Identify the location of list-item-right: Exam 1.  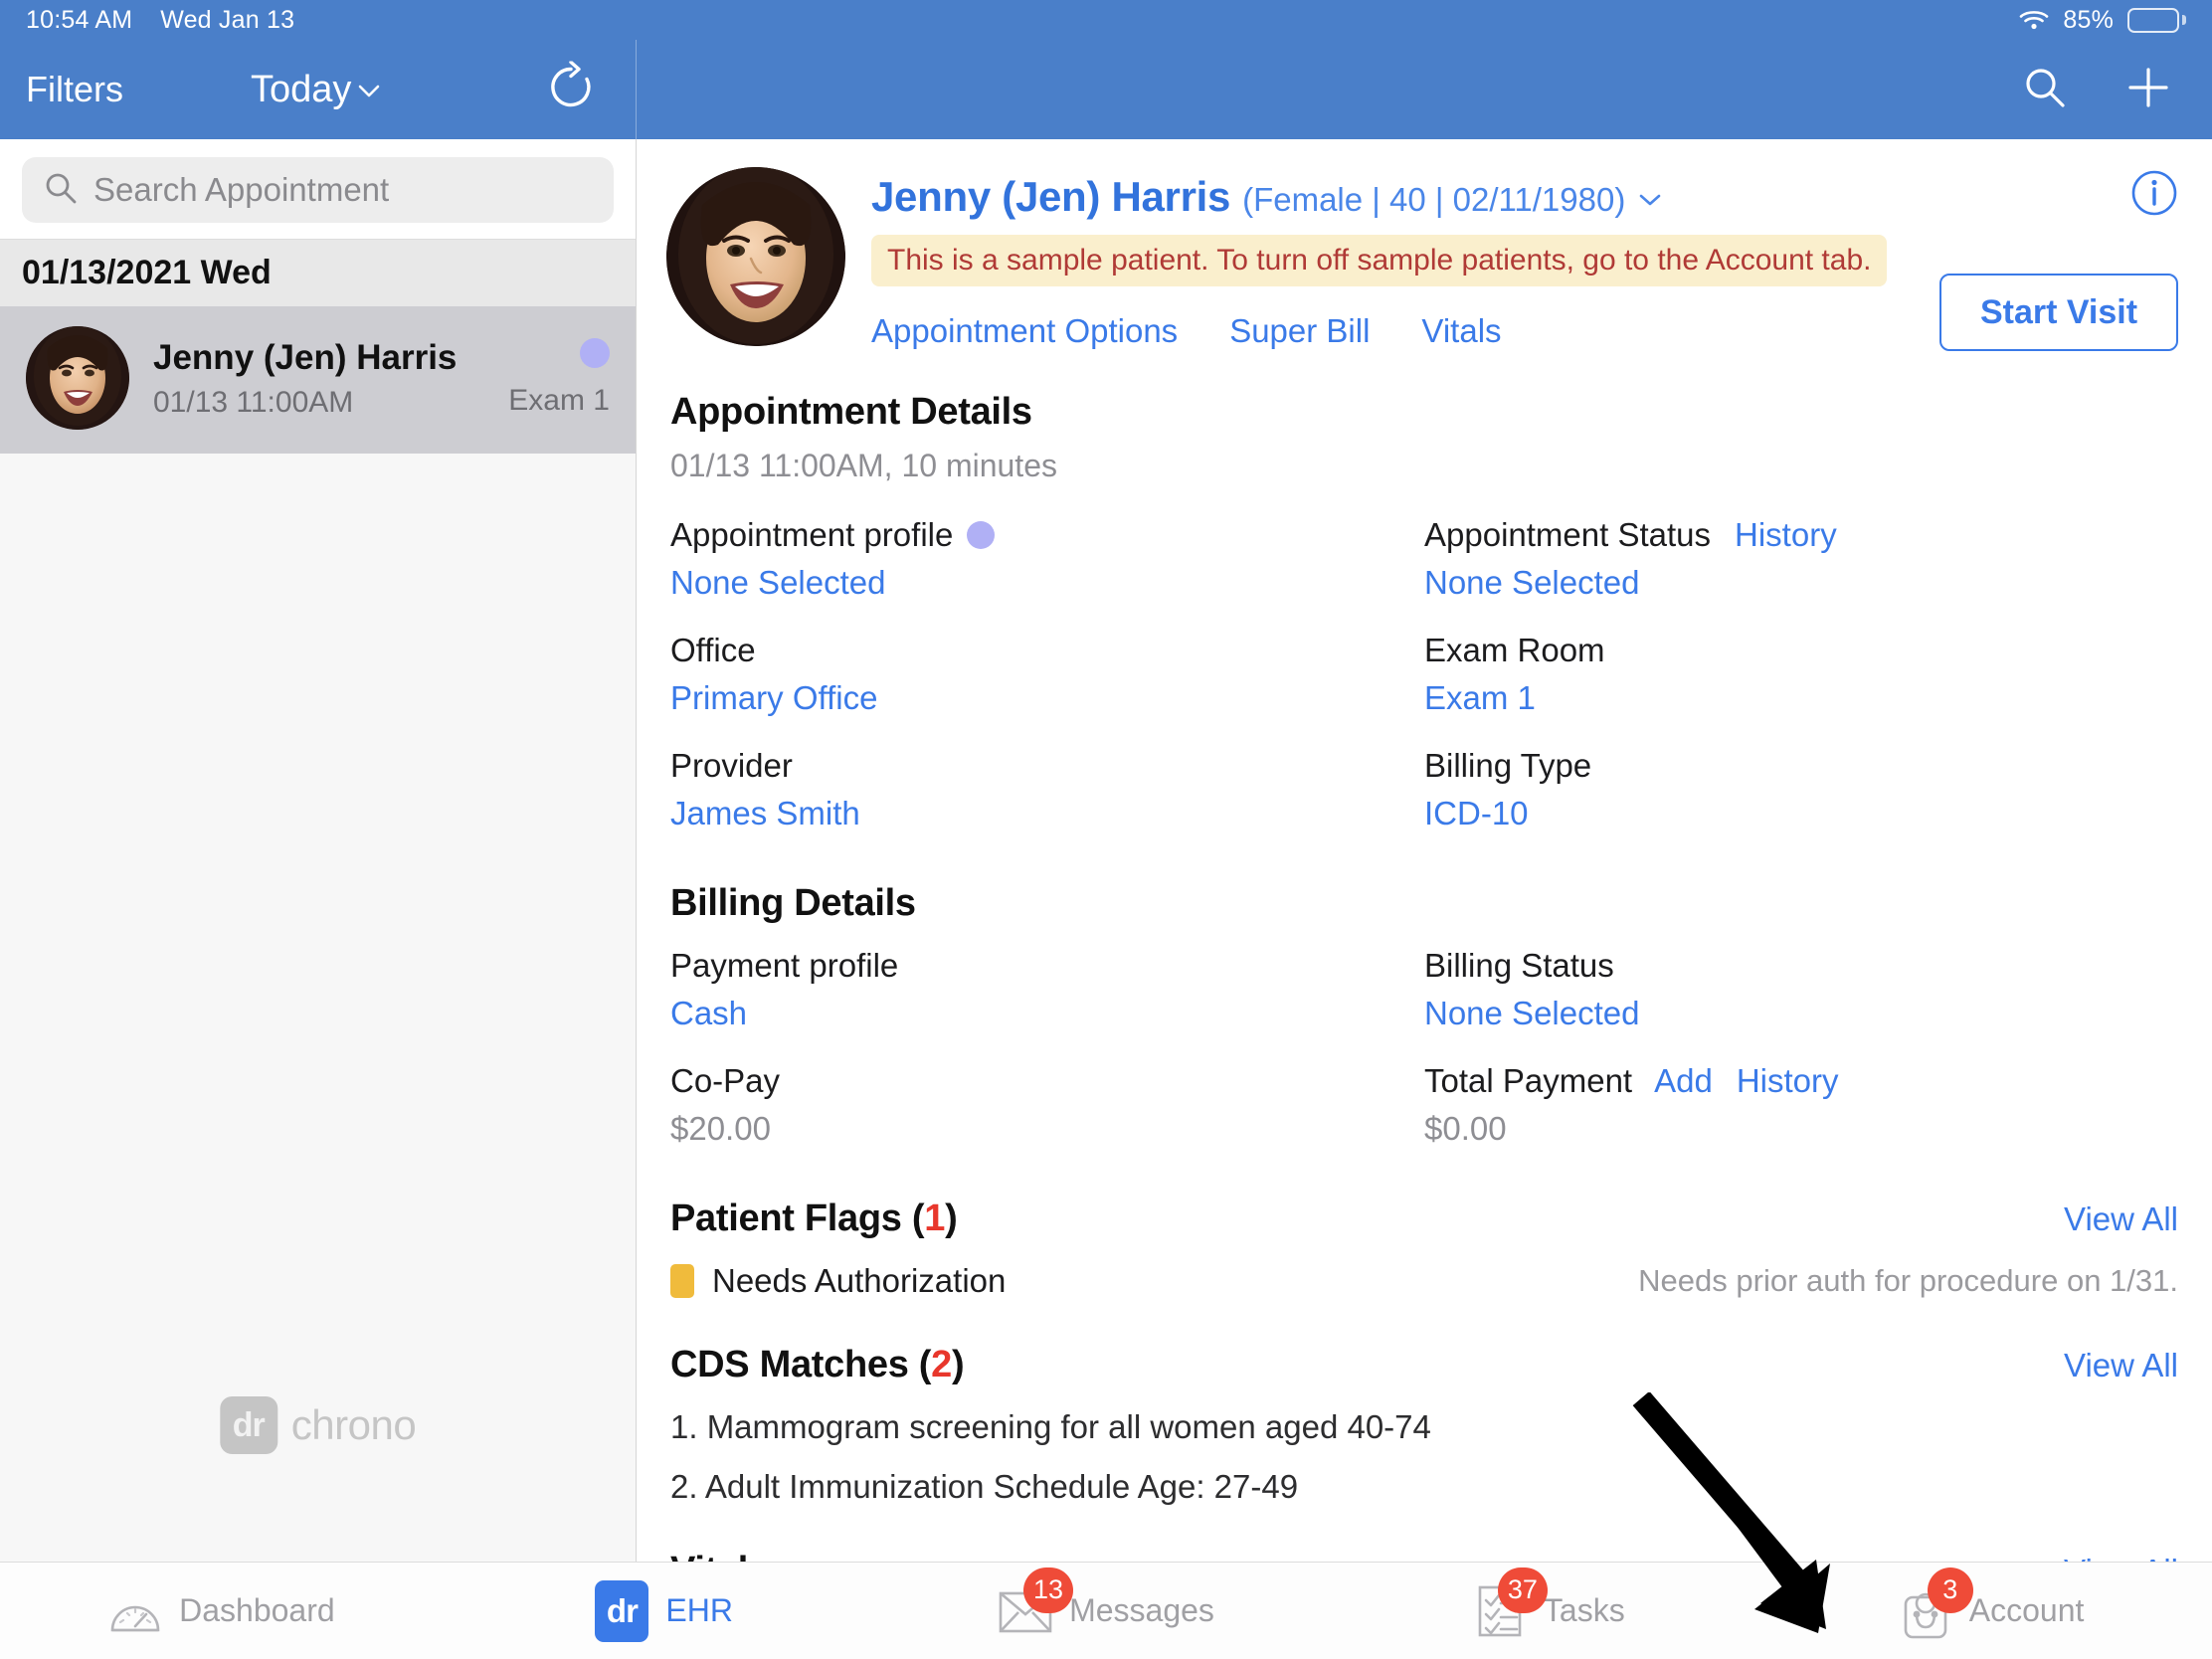
(559, 378).